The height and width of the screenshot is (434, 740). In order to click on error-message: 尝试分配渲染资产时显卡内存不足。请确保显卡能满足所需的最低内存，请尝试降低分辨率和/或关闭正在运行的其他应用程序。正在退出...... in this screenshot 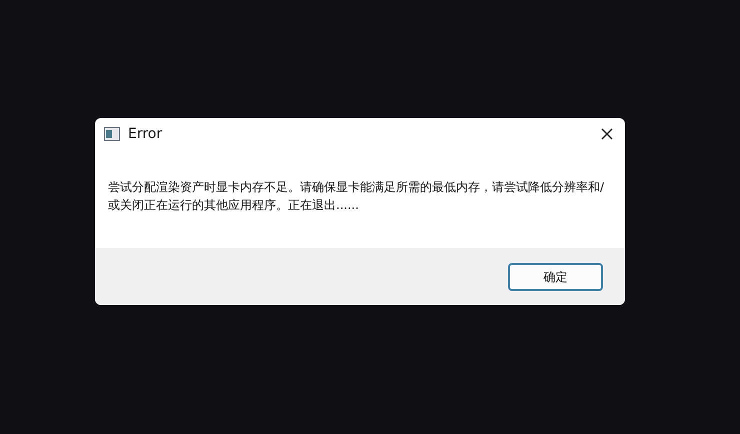, I will do `click(357, 196)`.